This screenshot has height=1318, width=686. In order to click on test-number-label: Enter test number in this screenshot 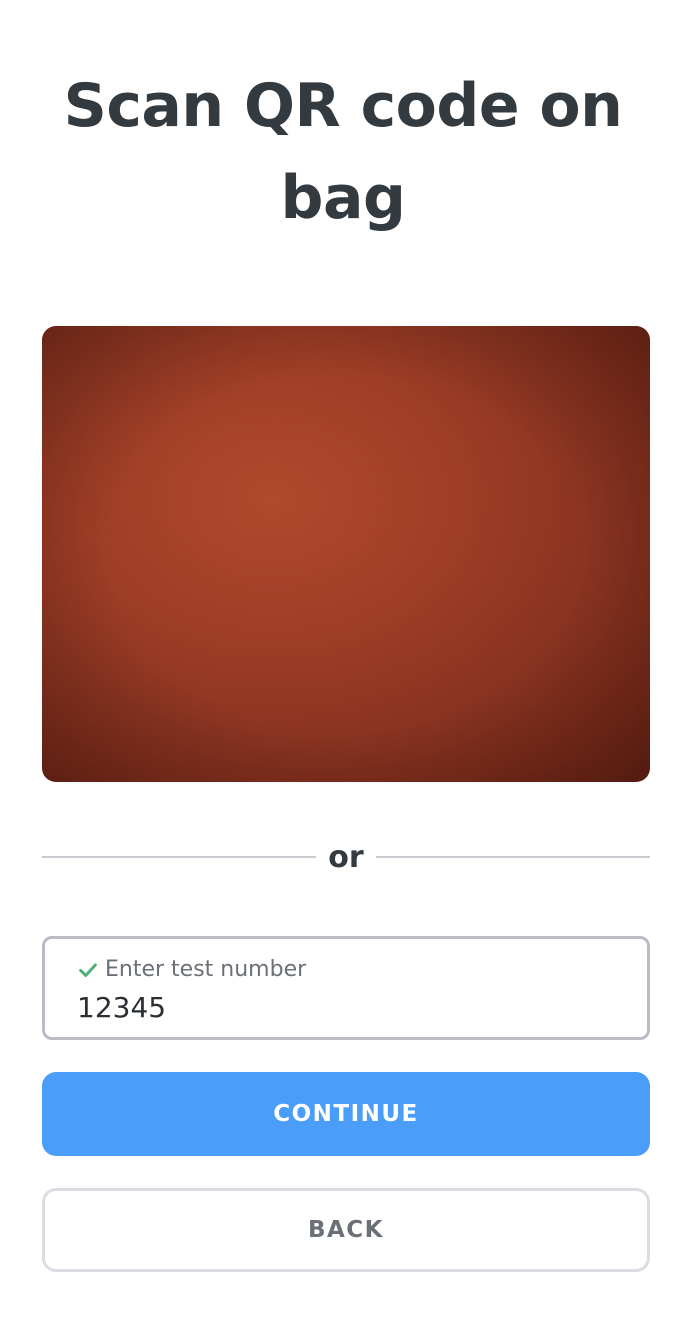, I will do `click(206, 969)`.